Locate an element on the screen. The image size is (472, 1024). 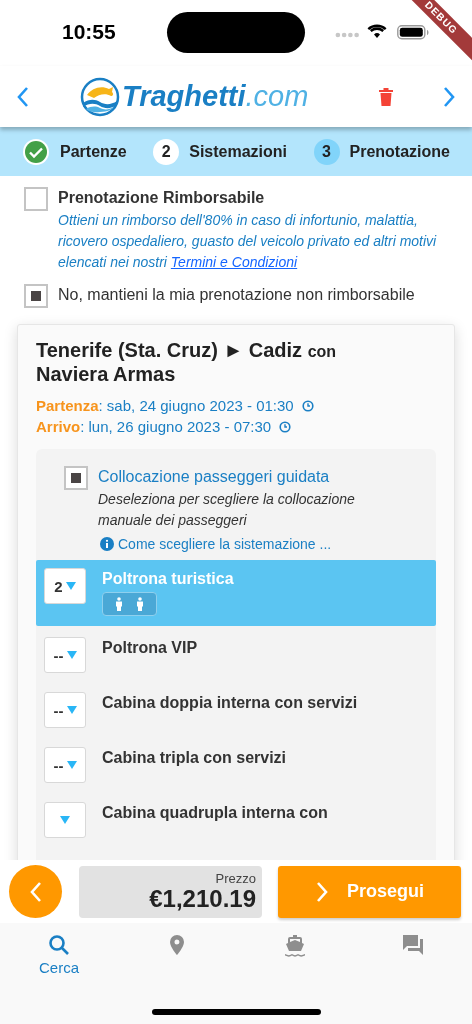
route-title: Tenerife (Sta. Cruz) ► Cadiz con Naviera Armas is located at coordinates (187, 362).